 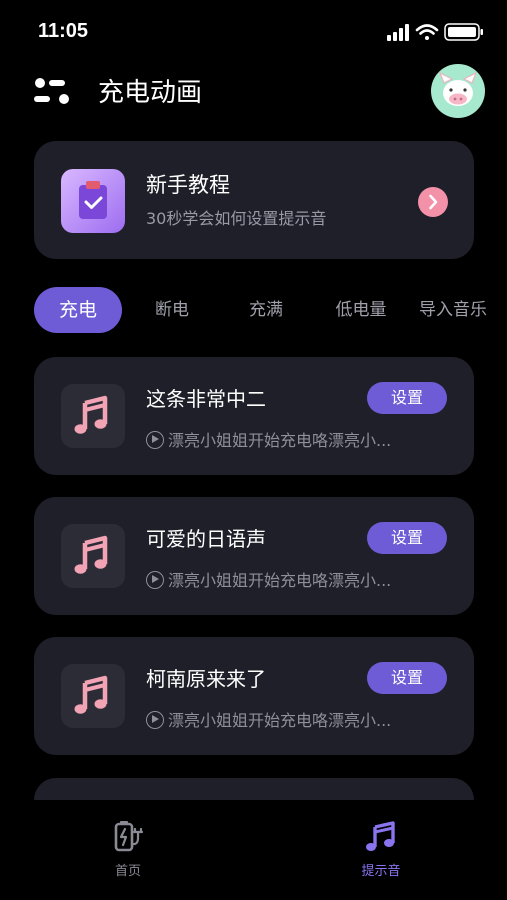 I want to click on status-time: 11:05, so click(x=63, y=31).